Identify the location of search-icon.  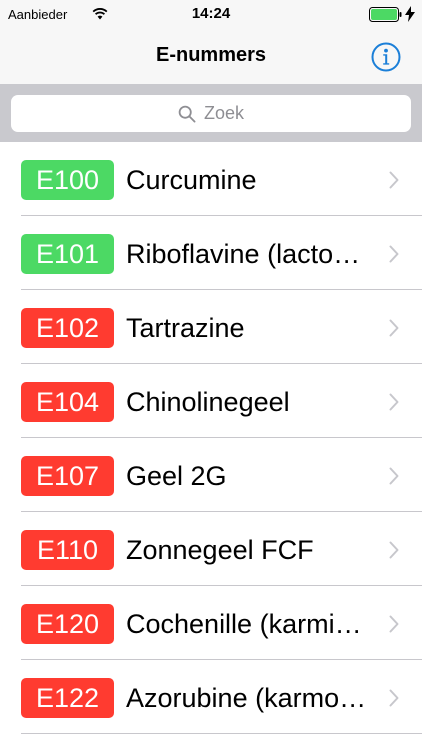
(187, 114).